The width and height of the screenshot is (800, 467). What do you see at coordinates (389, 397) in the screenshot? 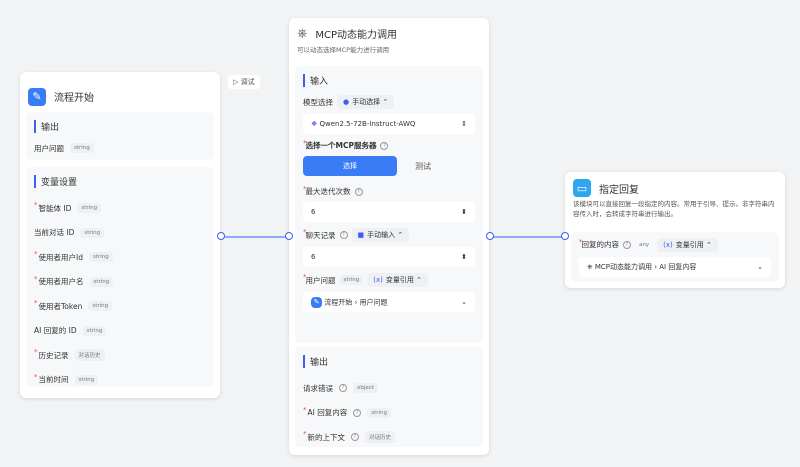
I see `output-section: 输出 请求错误? object * AI 回复内容? string * 新的上下文? 对话历史` at bounding box center [389, 397].